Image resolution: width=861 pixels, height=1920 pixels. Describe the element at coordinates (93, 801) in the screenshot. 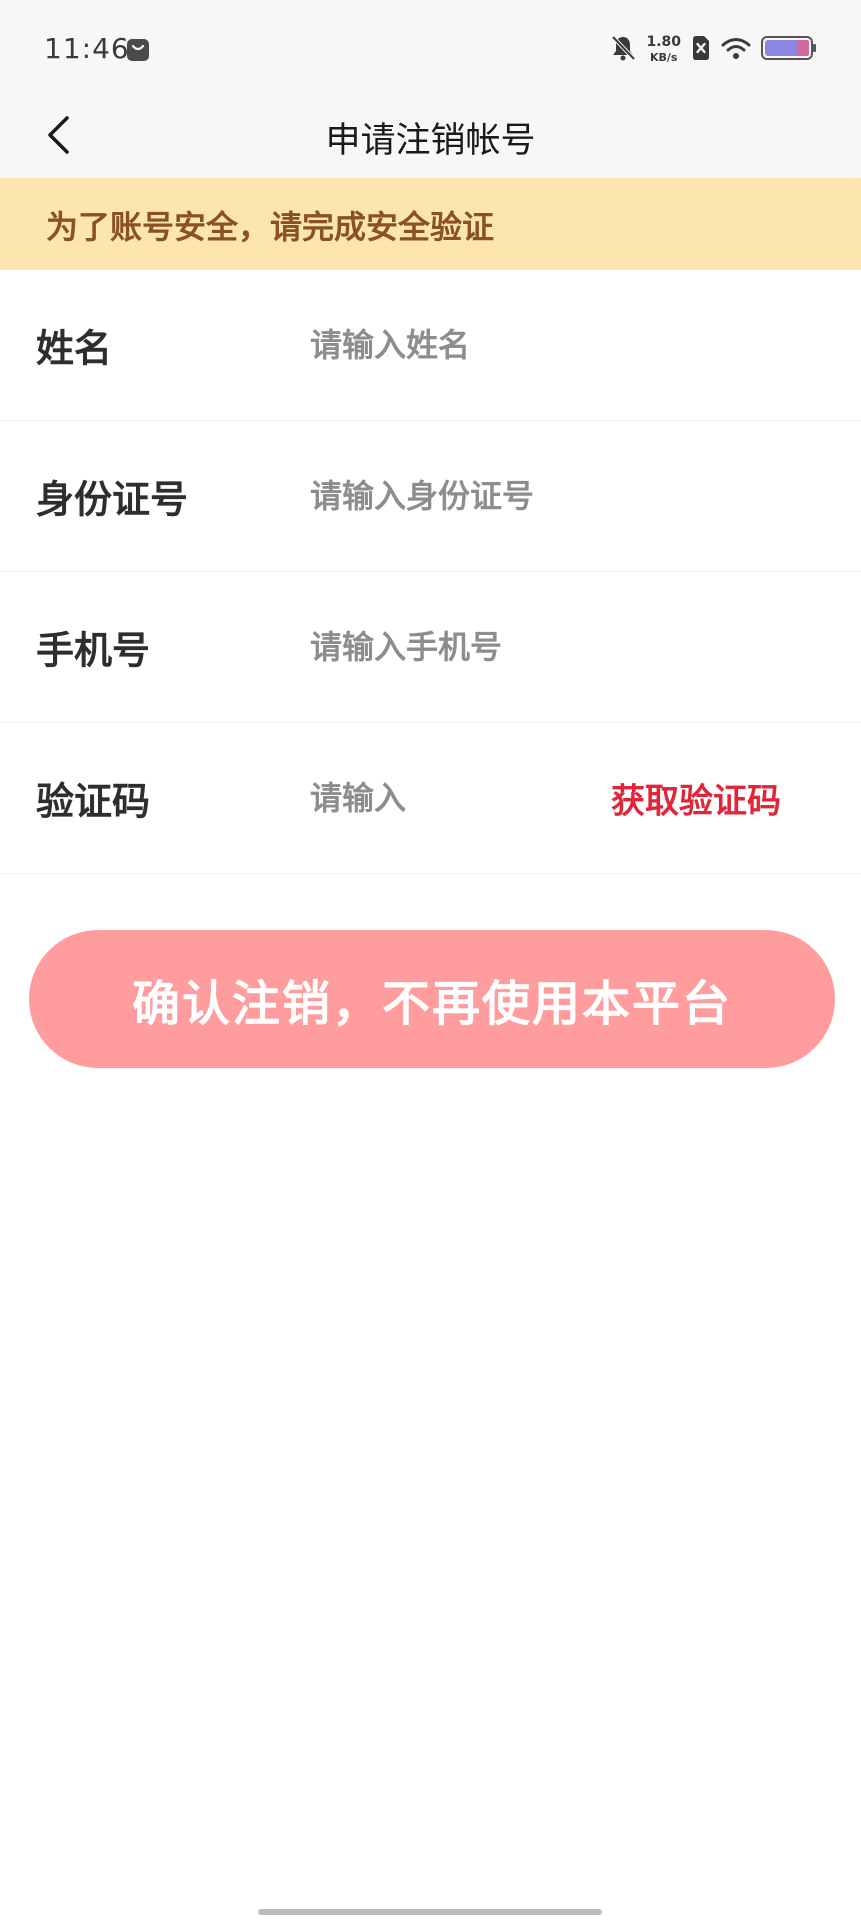

I see `verification-code-label: 验证码` at that location.